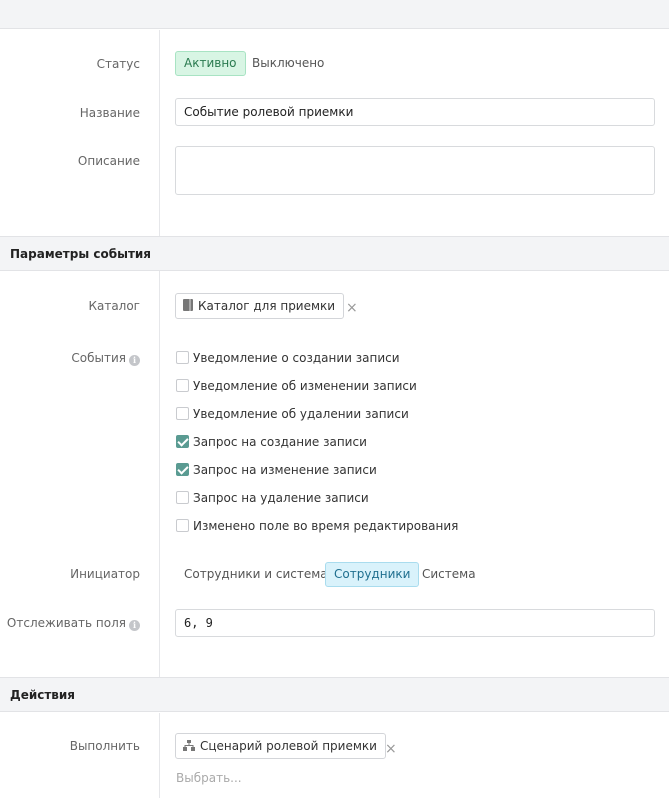 This screenshot has height=798, width=669. I want to click on event-checkbox-row: Уведомление об изменении записи, so click(296, 387).